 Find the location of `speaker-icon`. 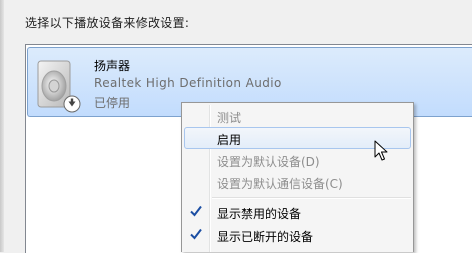

speaker-icon is located at coordinates (59, 86).